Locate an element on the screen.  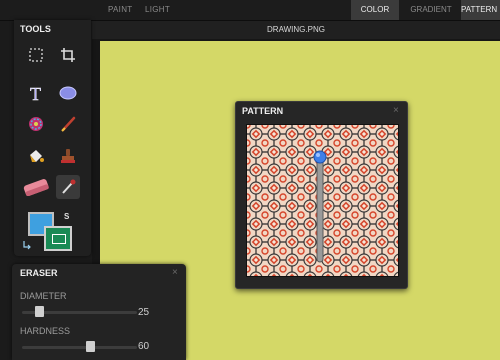
pattern-swatch-image is located at coordinates (322, 200).